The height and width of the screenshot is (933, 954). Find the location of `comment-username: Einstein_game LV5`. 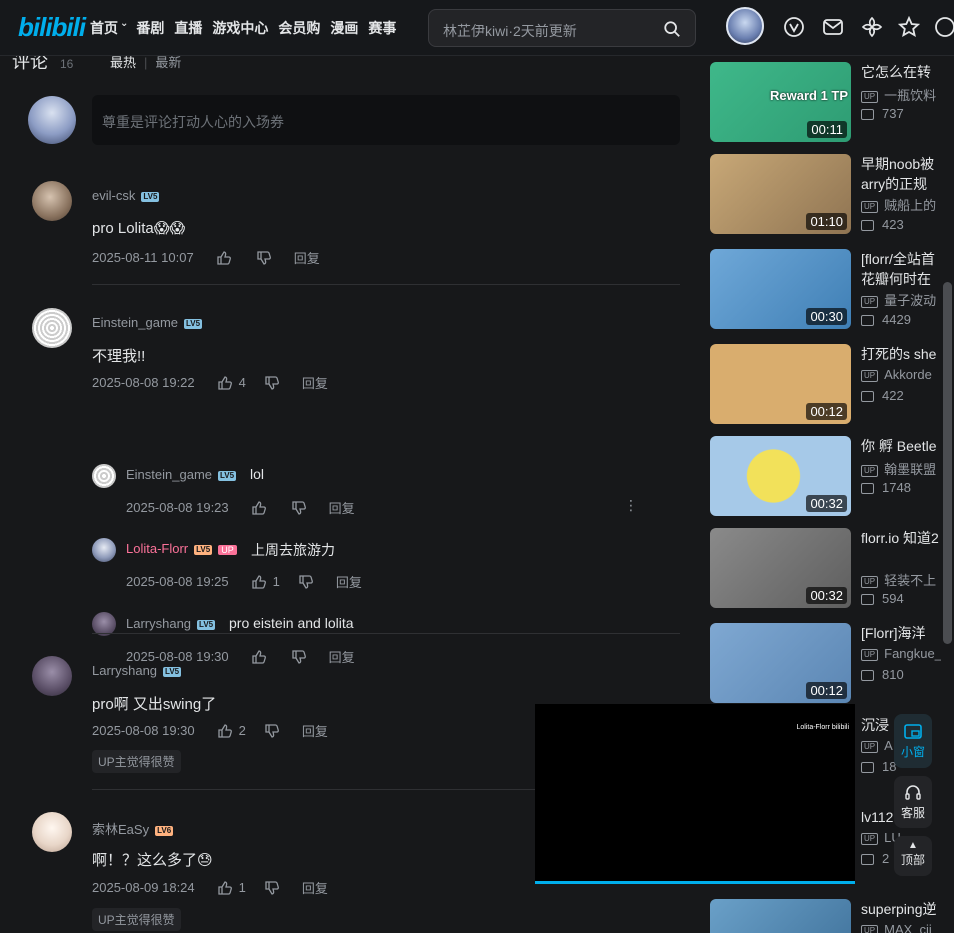

comment-username: Einstein_game LV5 is located at coordinates (147, 322).